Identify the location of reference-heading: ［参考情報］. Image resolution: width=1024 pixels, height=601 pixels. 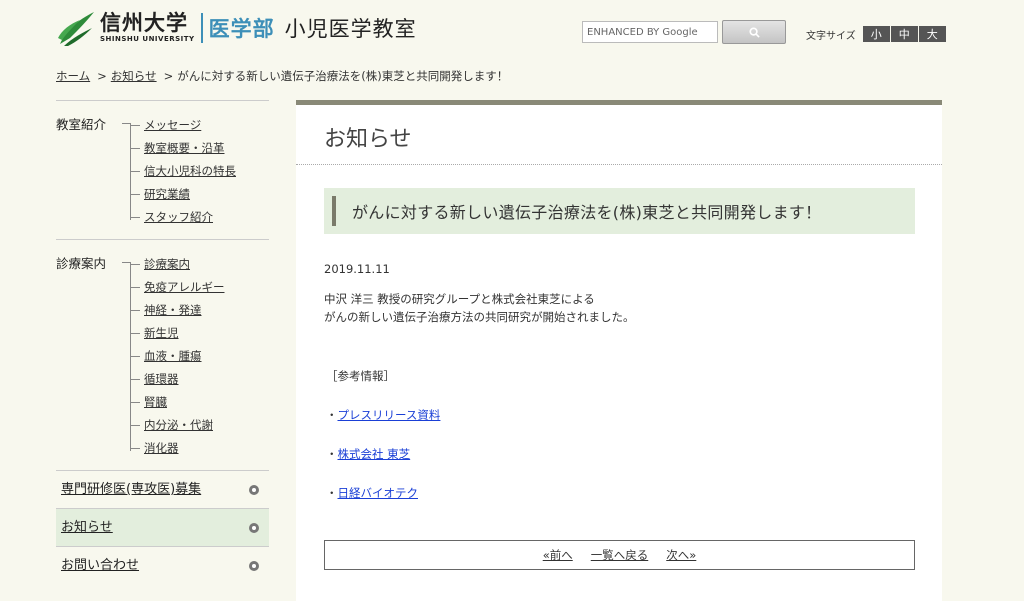
(360, 376).